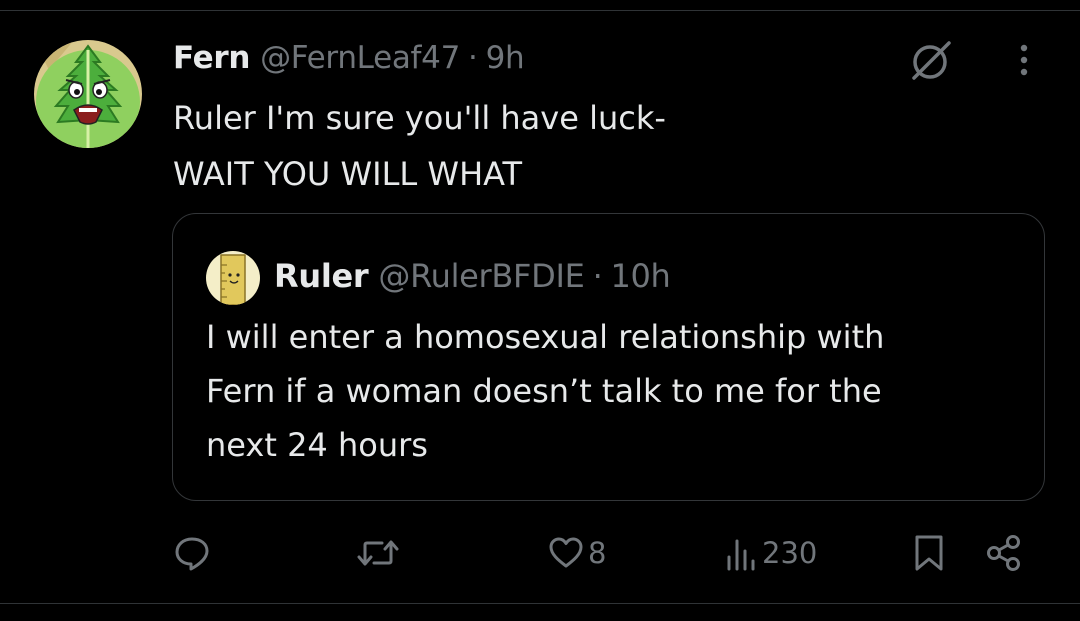 The width and height of the screenshot is (1080, 621). I want to click on share-icon, so click(1003, 553).